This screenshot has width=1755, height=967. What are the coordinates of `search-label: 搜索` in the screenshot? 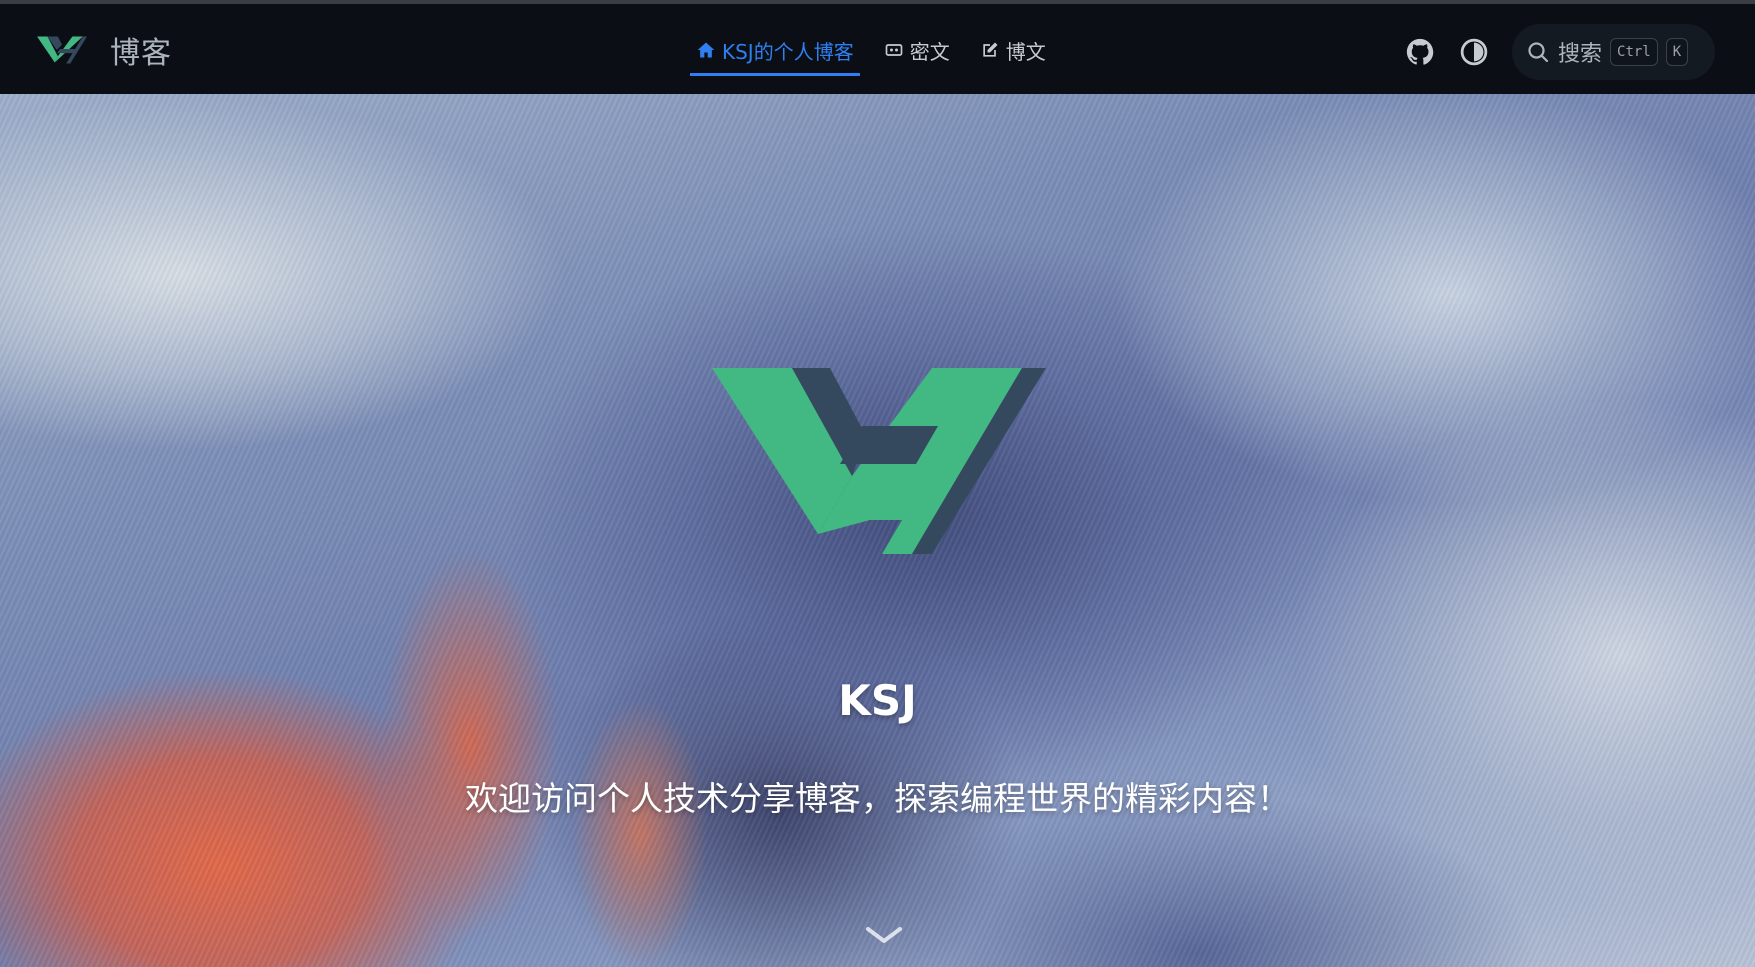 It's located at (1580, 54).